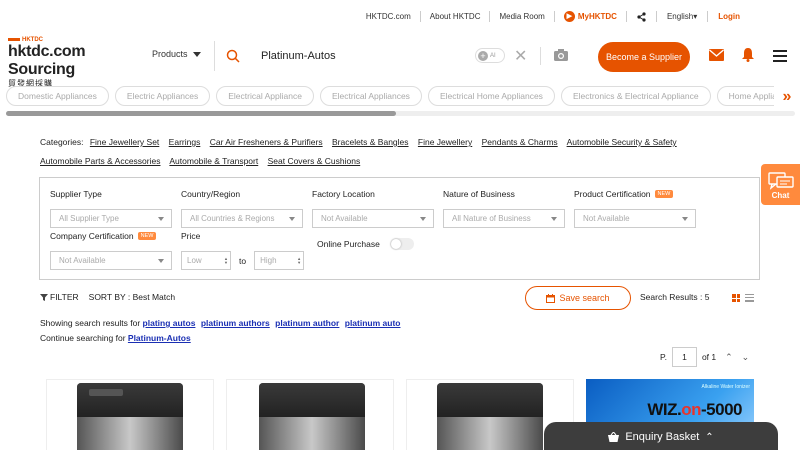 This screenshot has height=450, width=800. I want to click on chip-electronics-electrical-appliance: Electronics & Electrical Appliance, so click(635, 96).